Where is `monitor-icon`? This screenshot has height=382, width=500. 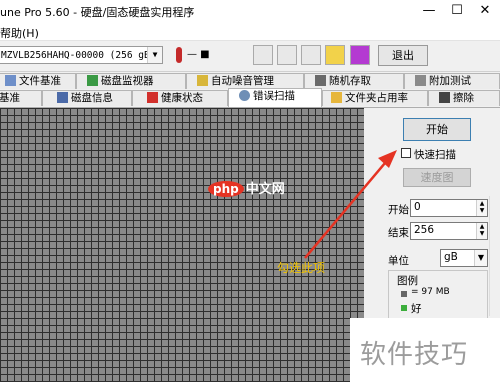 monitor-icon is located at coordinates (92, 80).